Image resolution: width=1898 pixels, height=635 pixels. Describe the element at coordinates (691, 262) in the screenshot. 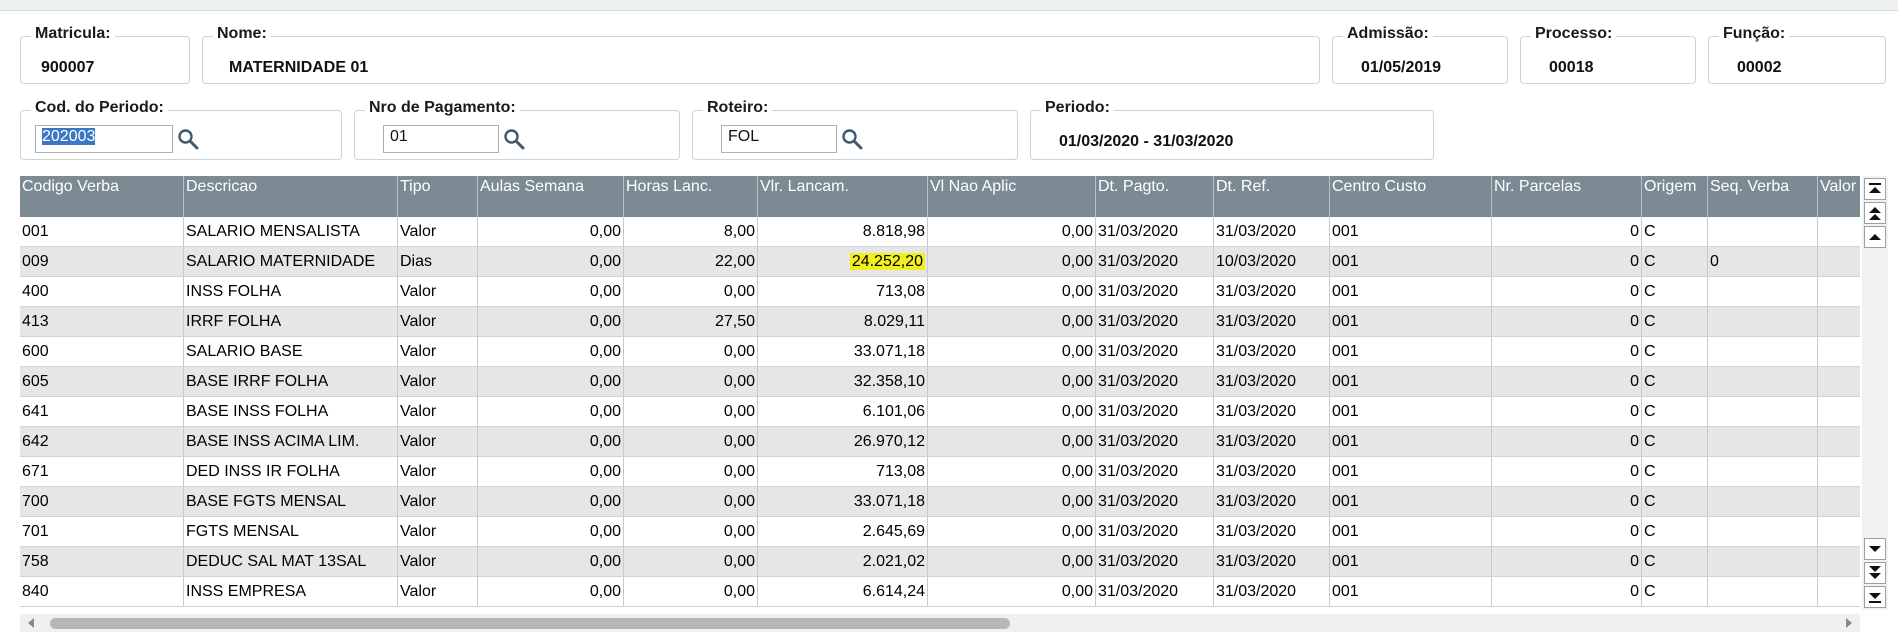

I see `table-cell: 22,00` at that location.